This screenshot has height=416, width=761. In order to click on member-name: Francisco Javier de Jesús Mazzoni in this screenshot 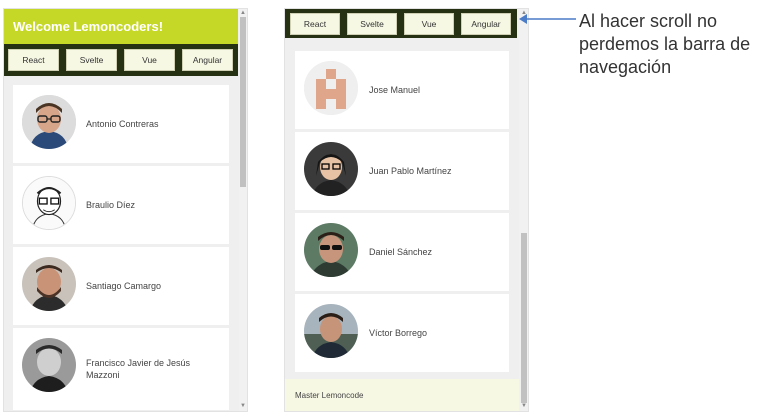, I will do `click(138, 369)`.